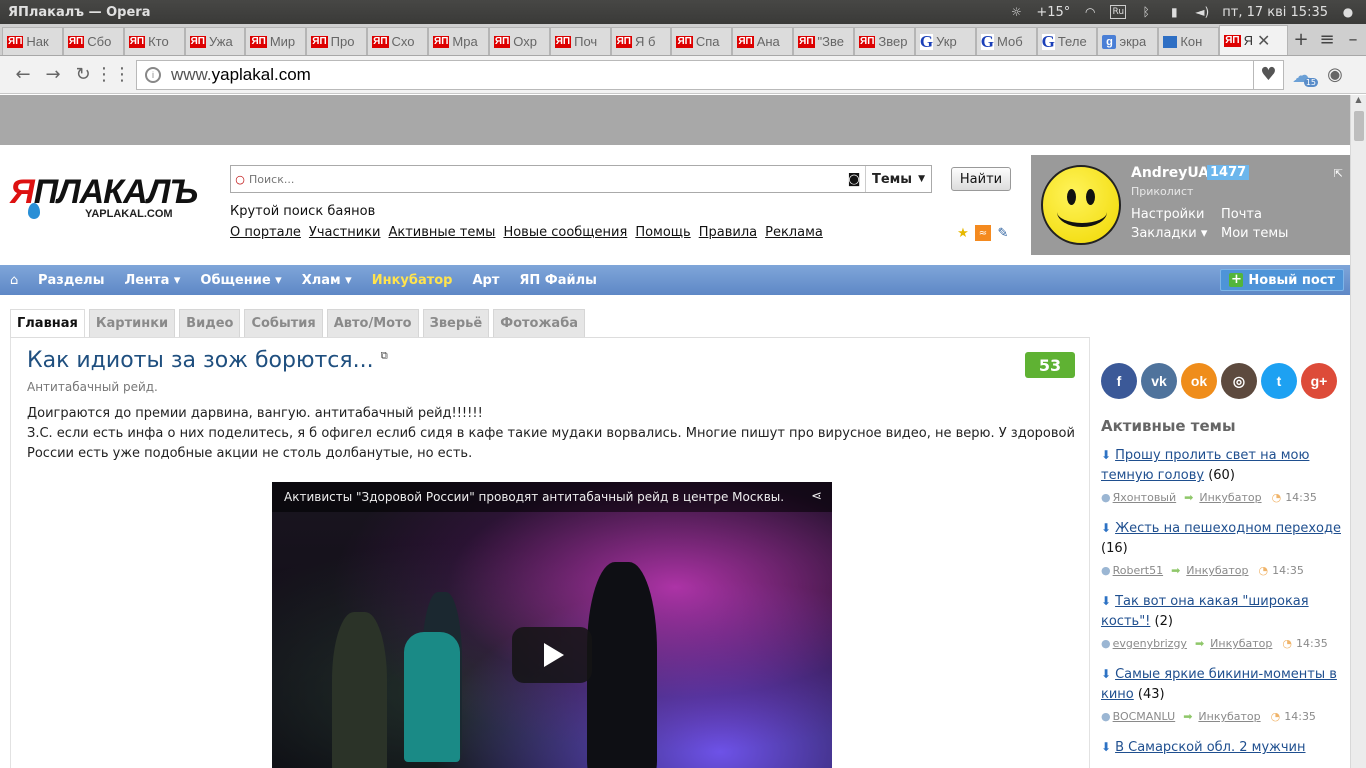 Image resolution: width=1366 pixels, height=768 pixels. I want to click on browser-tab: ЯП Я б, so click(641, 41).